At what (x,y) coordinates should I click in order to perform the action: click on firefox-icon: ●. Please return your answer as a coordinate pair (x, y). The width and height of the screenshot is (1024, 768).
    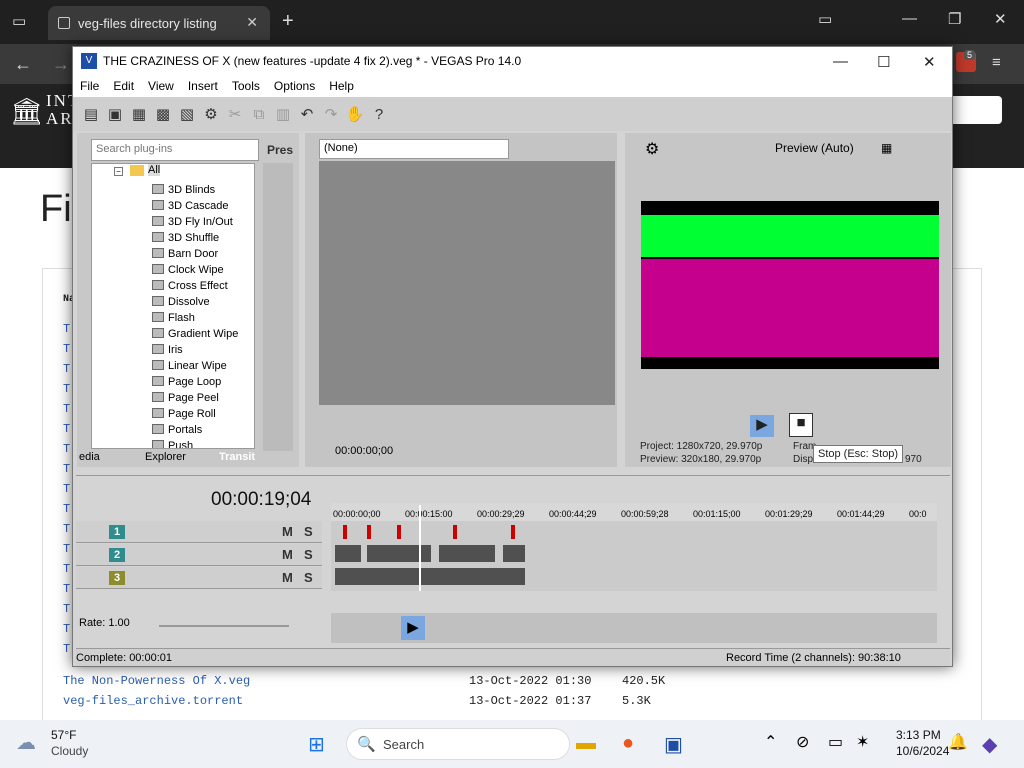
    Looking at the image, I should click on (628, 743).